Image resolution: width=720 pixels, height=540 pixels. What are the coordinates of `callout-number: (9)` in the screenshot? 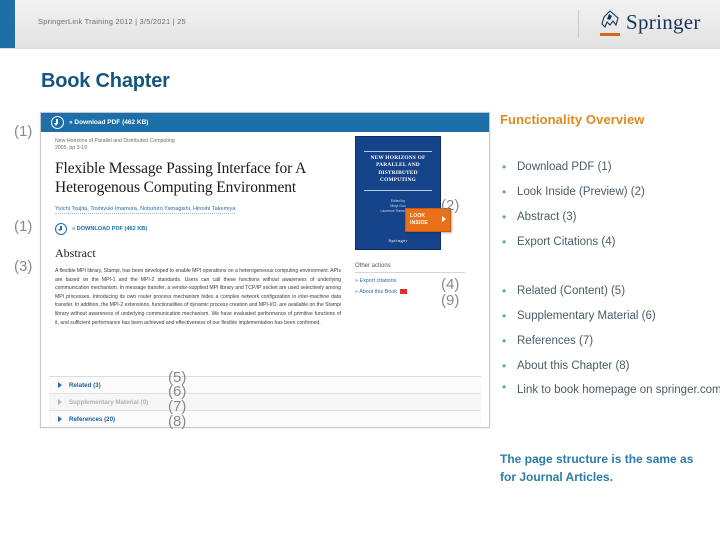 It's located at (450, 300).